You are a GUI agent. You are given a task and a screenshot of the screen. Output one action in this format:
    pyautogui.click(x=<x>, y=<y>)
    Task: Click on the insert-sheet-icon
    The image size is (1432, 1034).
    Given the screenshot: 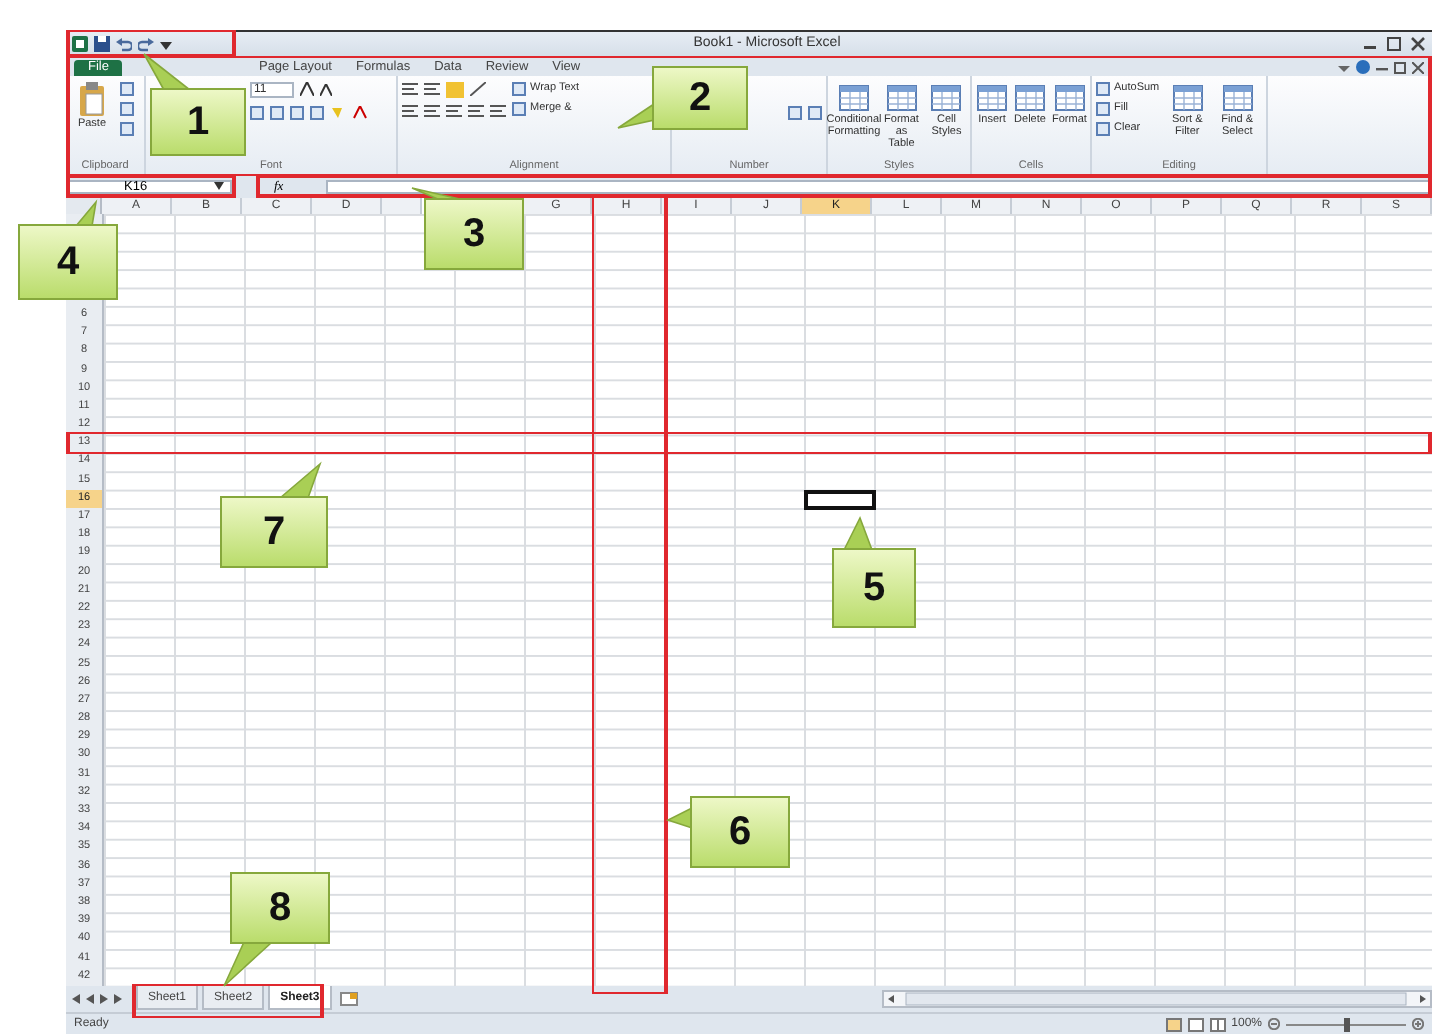 What is the action you would take?
    pyautogui.click(x=348, y=999)
    